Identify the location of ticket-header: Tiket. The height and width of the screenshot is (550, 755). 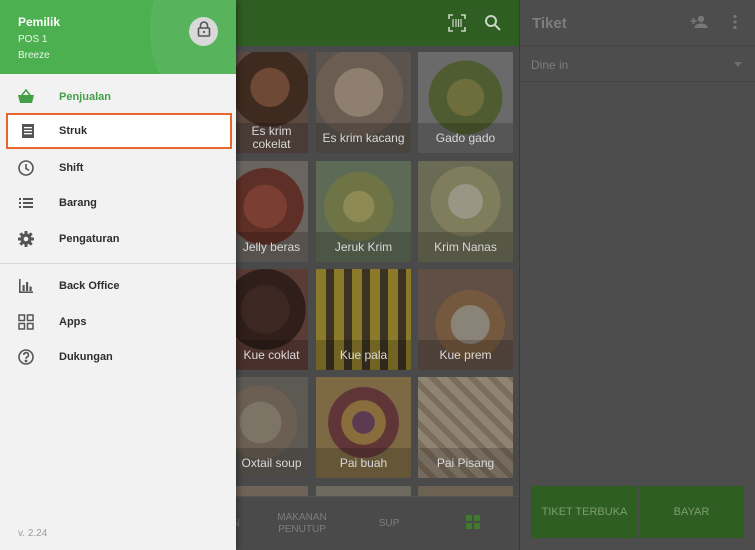
(637, 23).